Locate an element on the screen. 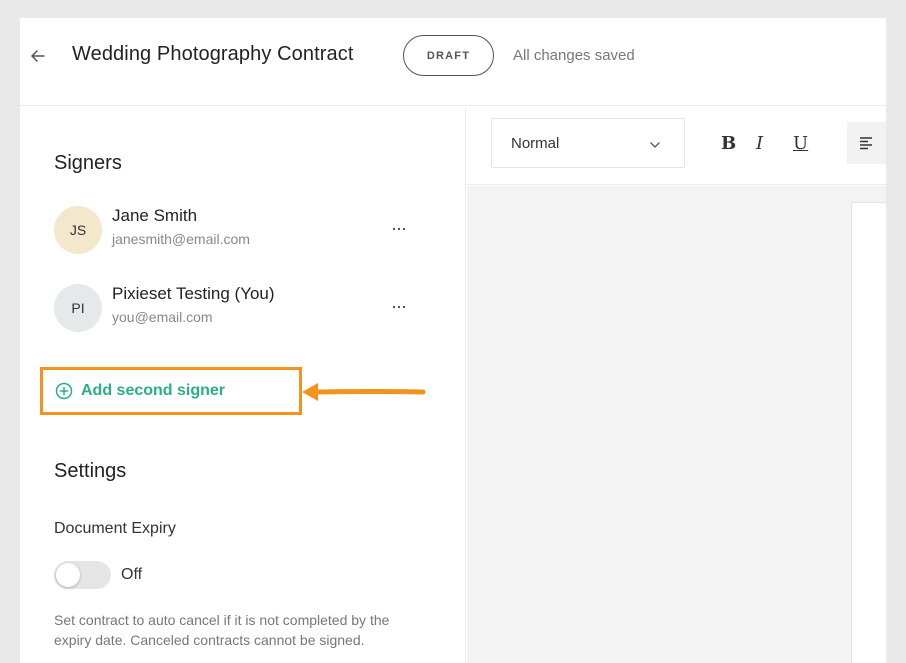  settings-heading: Settings is located at coordinates (90, 471).